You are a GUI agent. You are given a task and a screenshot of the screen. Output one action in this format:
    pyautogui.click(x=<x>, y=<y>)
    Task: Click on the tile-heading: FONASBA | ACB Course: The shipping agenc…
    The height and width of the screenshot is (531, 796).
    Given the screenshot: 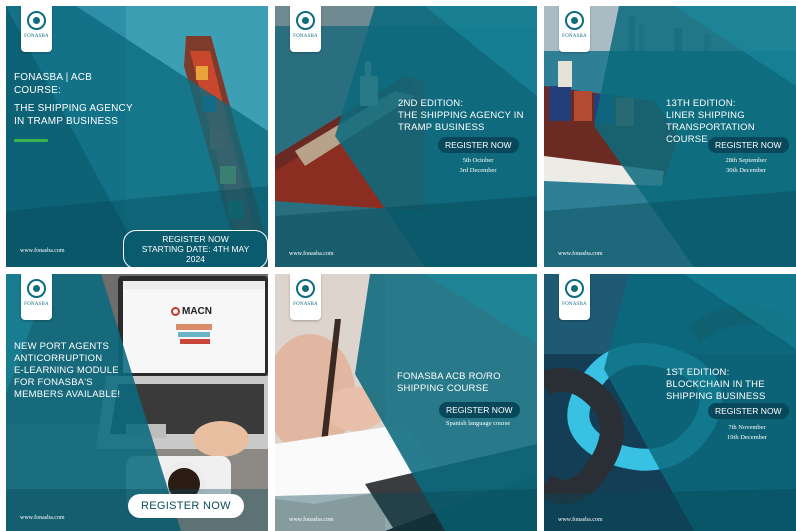 What is the action you would take?
    pyautogui.click(x=73, y=99)
    